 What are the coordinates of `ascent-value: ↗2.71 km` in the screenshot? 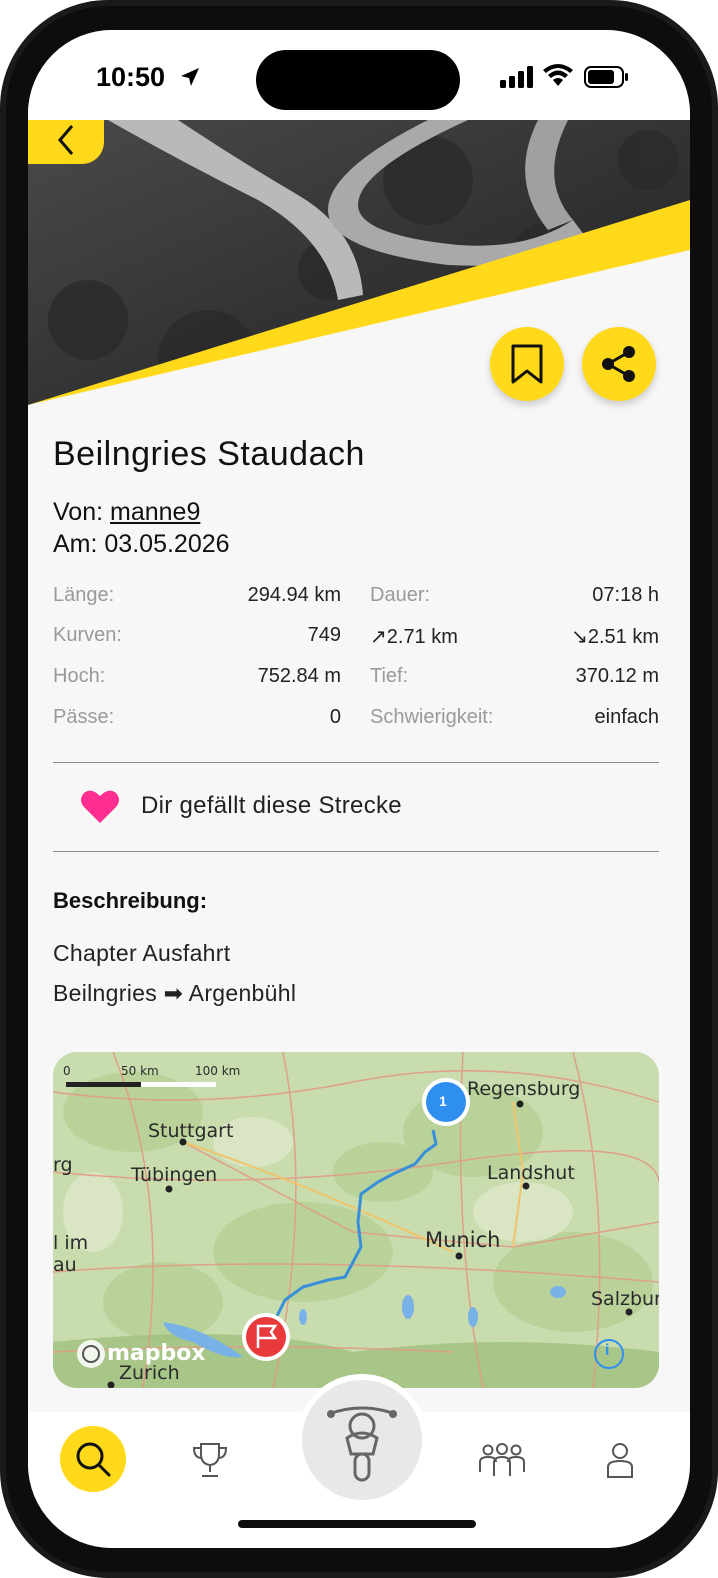 It's located at (414, 637).